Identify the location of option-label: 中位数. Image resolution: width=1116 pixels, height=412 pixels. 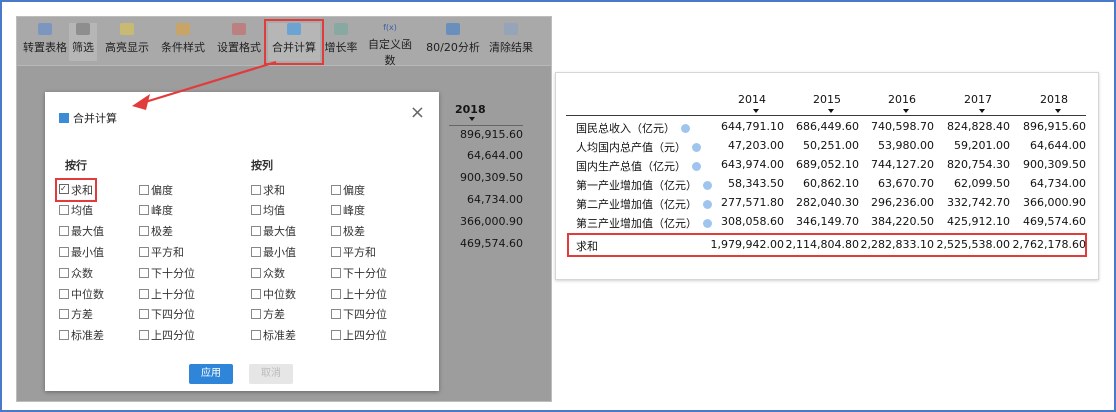
(279, 294).